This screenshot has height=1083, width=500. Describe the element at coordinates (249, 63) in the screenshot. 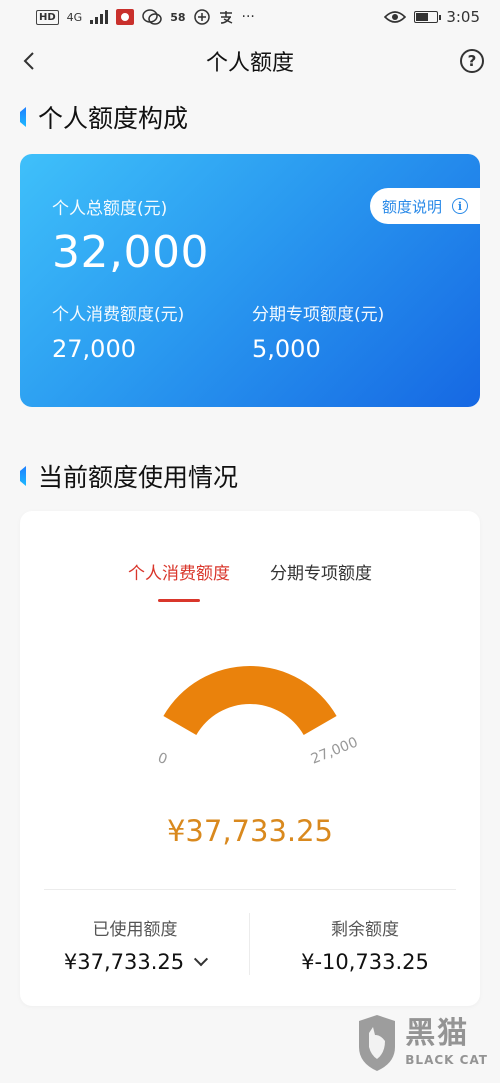

I see `page-title: 个人额度` at that location.